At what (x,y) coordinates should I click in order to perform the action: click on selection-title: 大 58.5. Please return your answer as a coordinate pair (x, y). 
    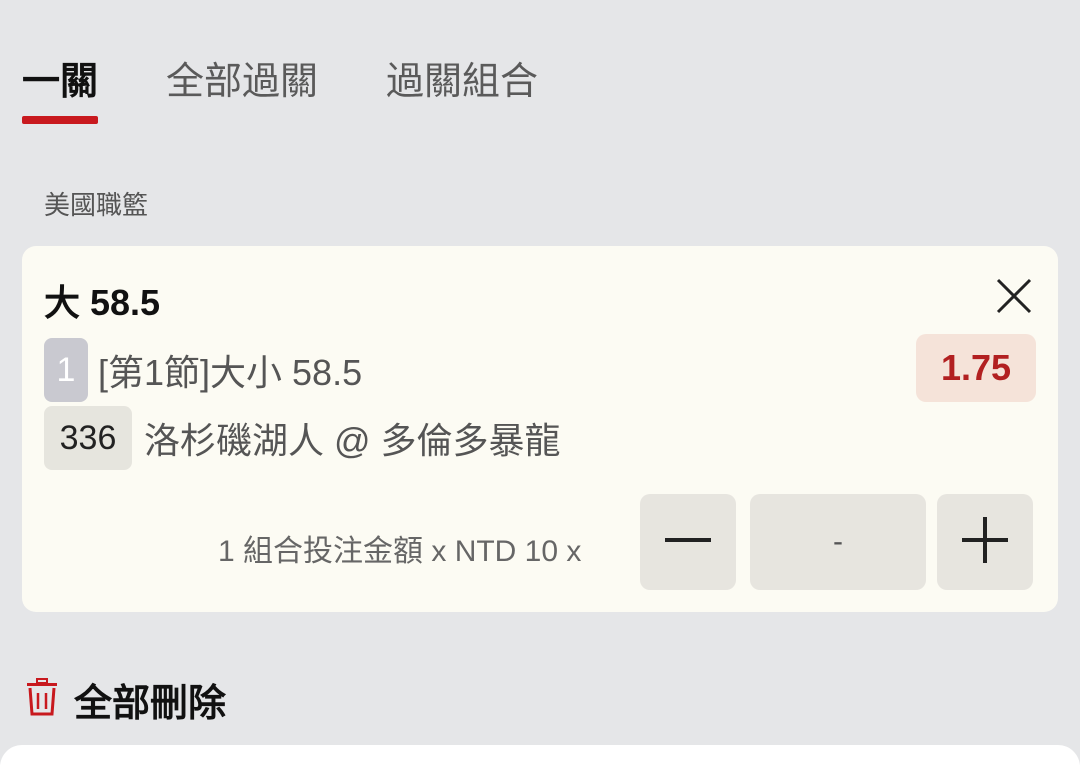
    Looking at the image, I should click on (102, 302).